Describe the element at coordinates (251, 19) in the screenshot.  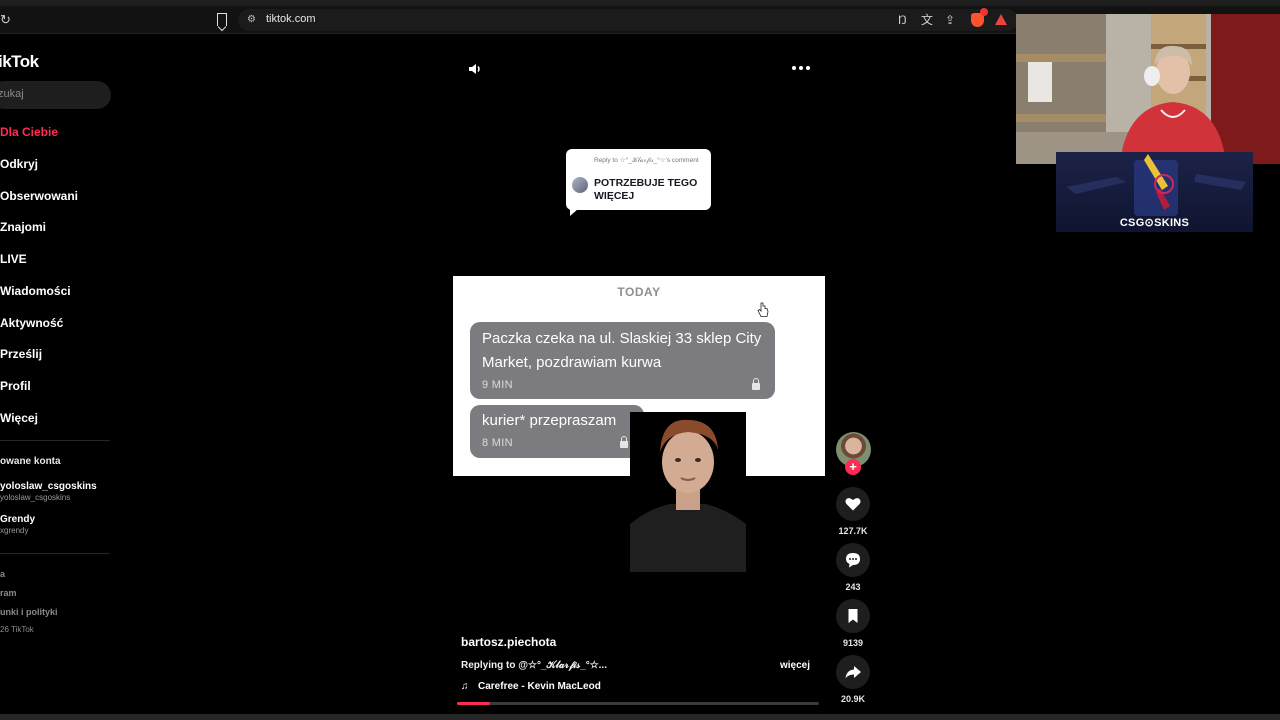
I see `site-settings-icon: ⚙` at that location.